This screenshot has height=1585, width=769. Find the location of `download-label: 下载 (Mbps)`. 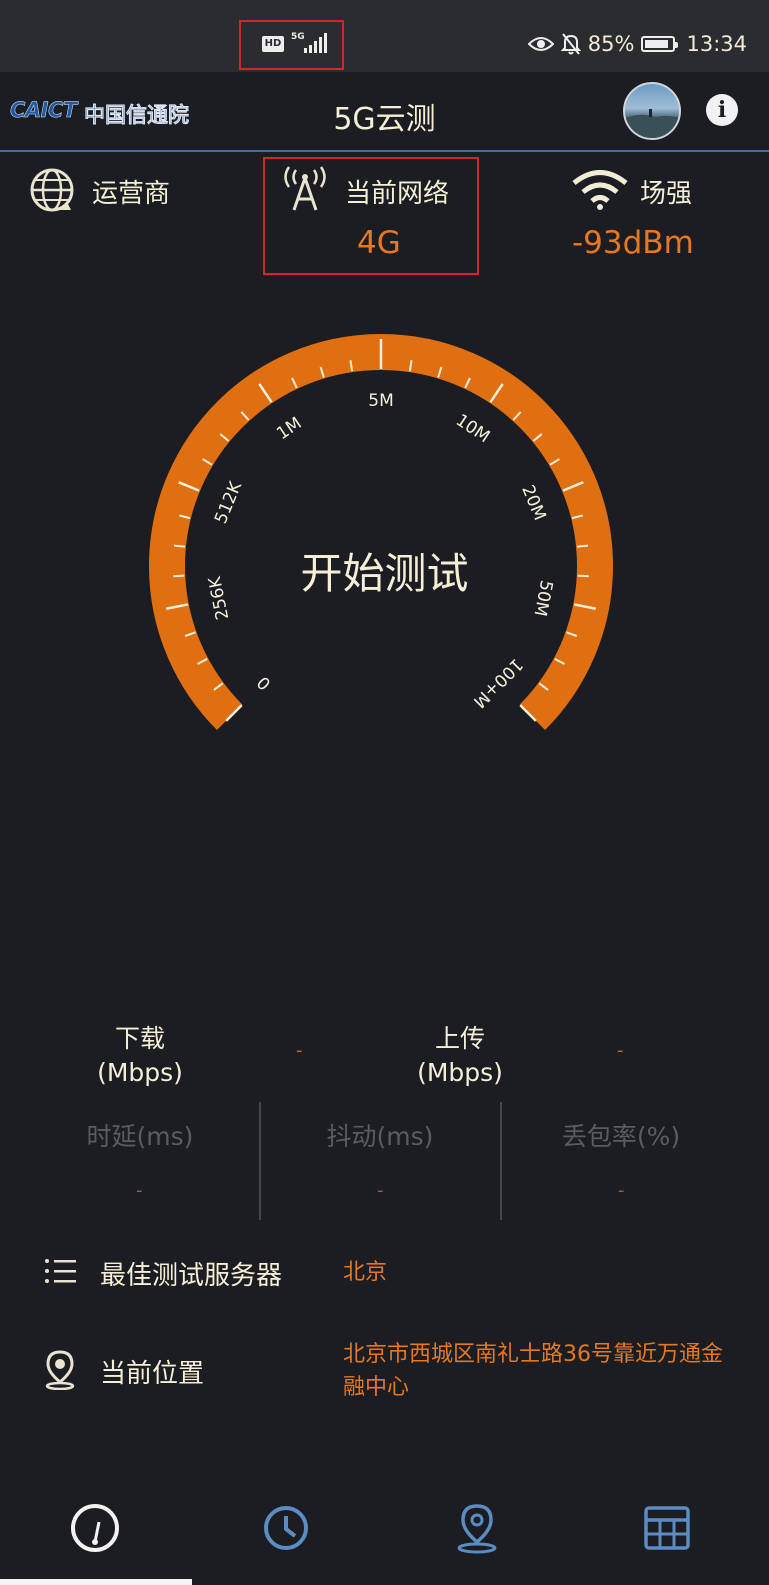

download-label: 下载 (Mbps) is located at coordinates (140, 1056).